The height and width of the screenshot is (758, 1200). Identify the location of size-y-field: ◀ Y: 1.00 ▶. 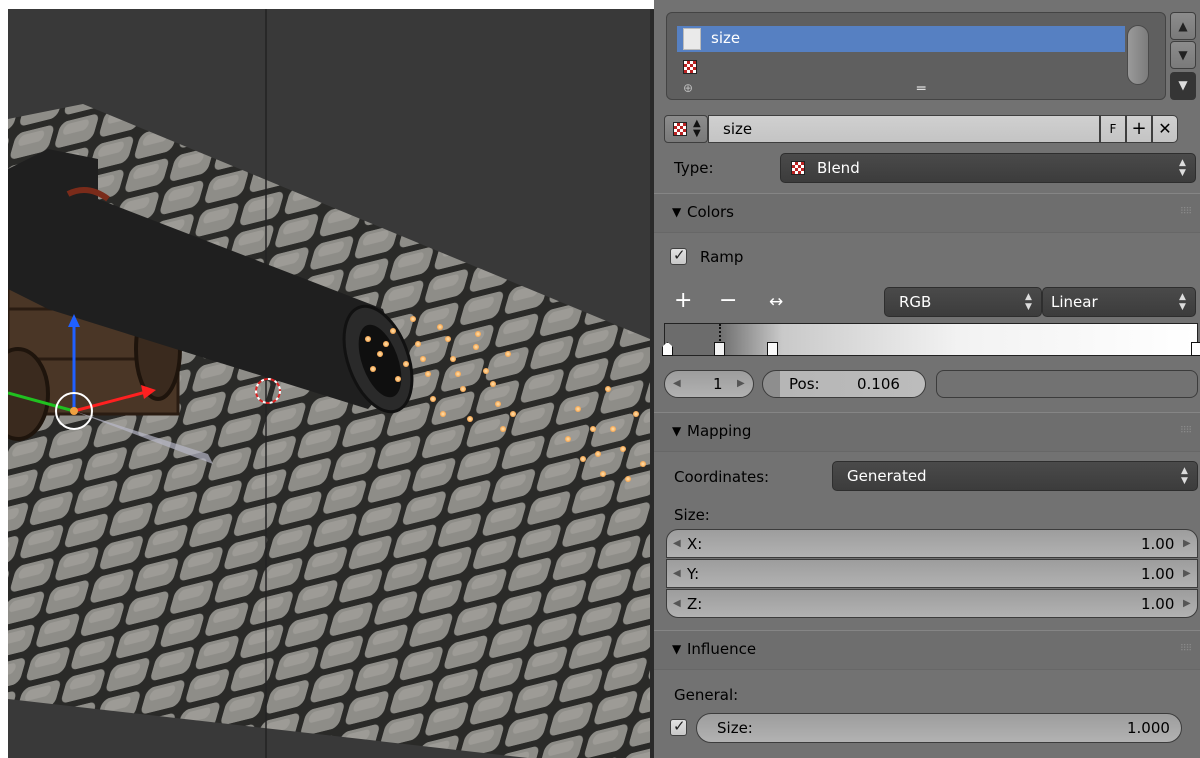
(932, 573).